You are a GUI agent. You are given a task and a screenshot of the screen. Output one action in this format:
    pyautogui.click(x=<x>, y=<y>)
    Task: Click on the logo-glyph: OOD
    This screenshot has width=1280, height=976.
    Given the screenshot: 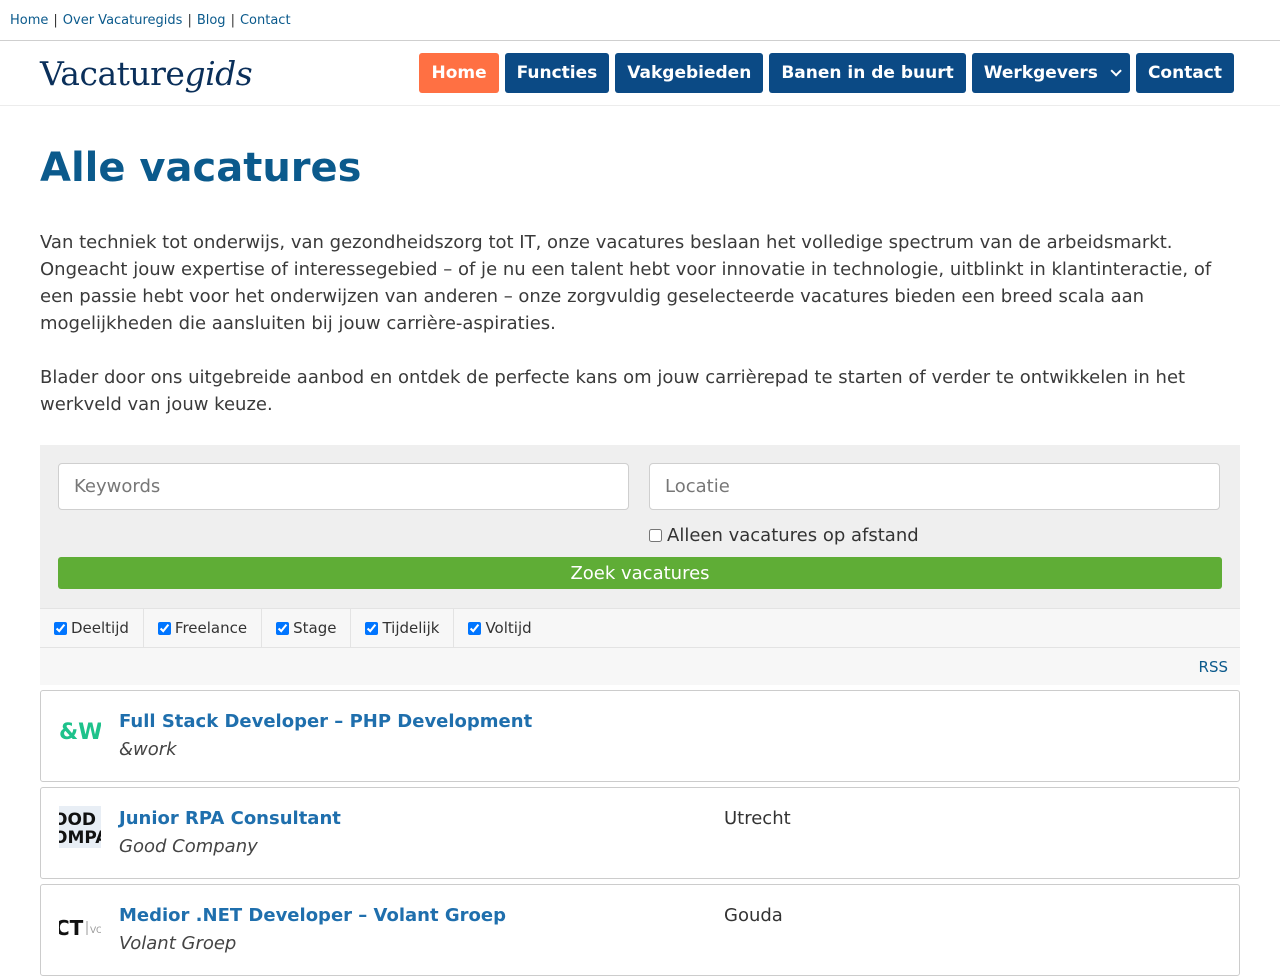 What is the action you would take?
    pyautogui.click(x=77, y=820)
    